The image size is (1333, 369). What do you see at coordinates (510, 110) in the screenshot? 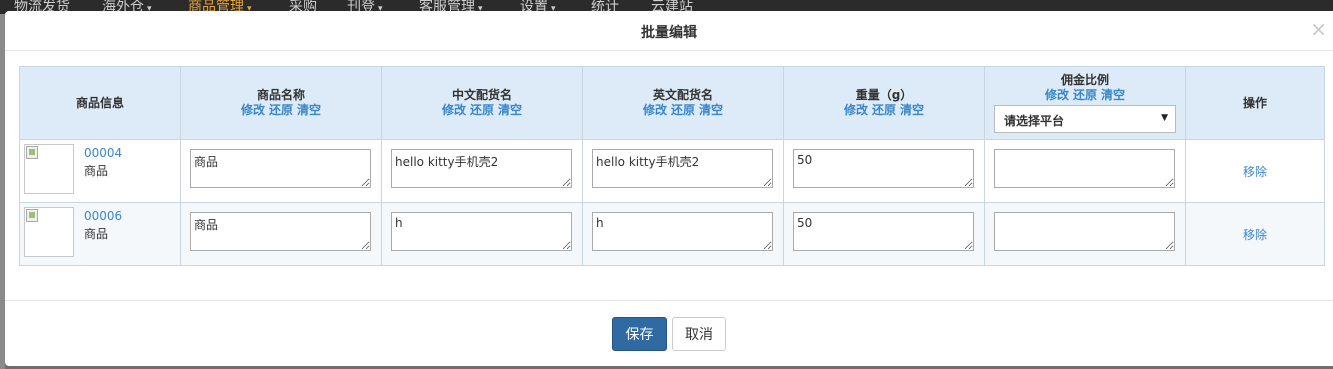
I see `cn-name-clear-link: 清空` at bounding box center [510, 110].